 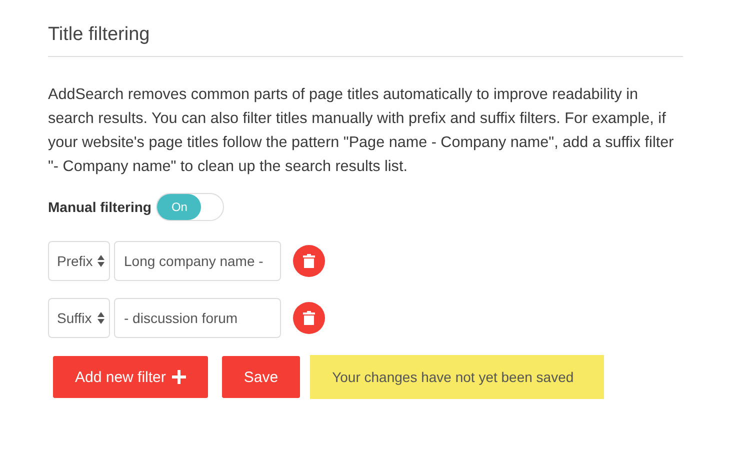 What do you see at coordinates (100, 207) in the screenshot?
I see `toggle-label: Manual filtering` at bounding box center [100, 207].